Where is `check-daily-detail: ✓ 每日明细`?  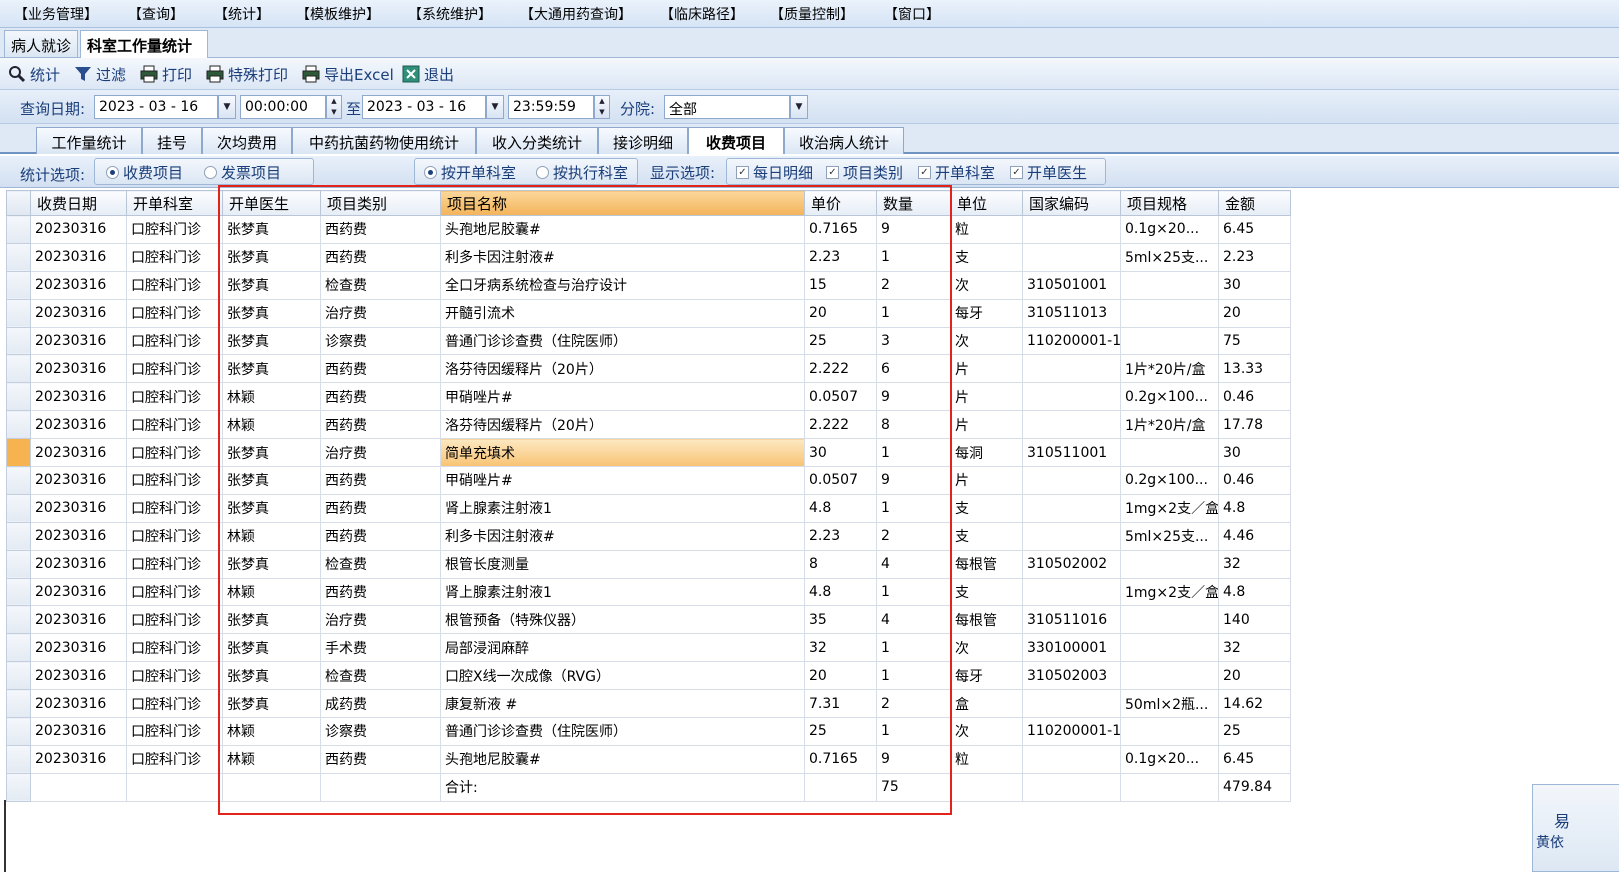
check-daily-detail: ✓ 每日明细 is located at coordinates (774, 172).